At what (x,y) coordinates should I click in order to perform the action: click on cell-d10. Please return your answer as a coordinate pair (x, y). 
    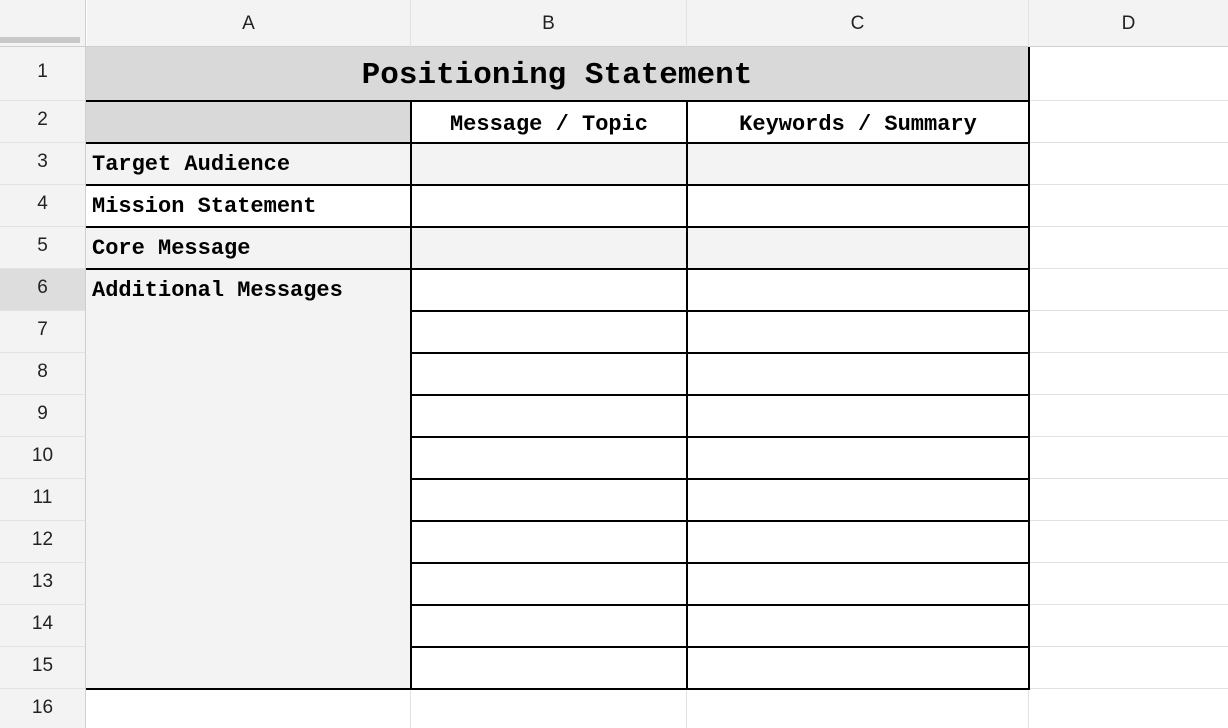
    Looking at the image, I should click on (1129, 458).